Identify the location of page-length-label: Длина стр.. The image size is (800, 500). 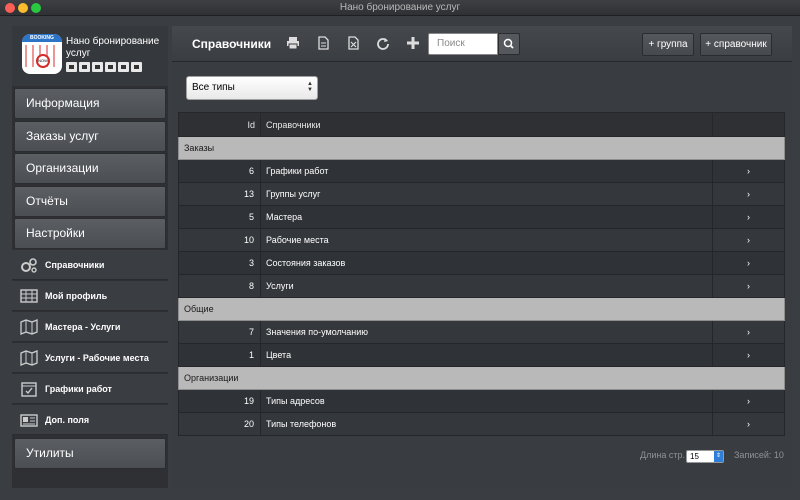
(662, 455).